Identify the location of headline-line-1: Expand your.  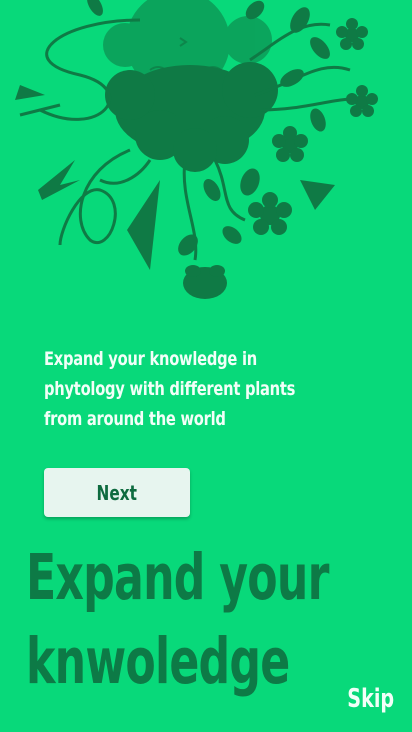
(177, 577).